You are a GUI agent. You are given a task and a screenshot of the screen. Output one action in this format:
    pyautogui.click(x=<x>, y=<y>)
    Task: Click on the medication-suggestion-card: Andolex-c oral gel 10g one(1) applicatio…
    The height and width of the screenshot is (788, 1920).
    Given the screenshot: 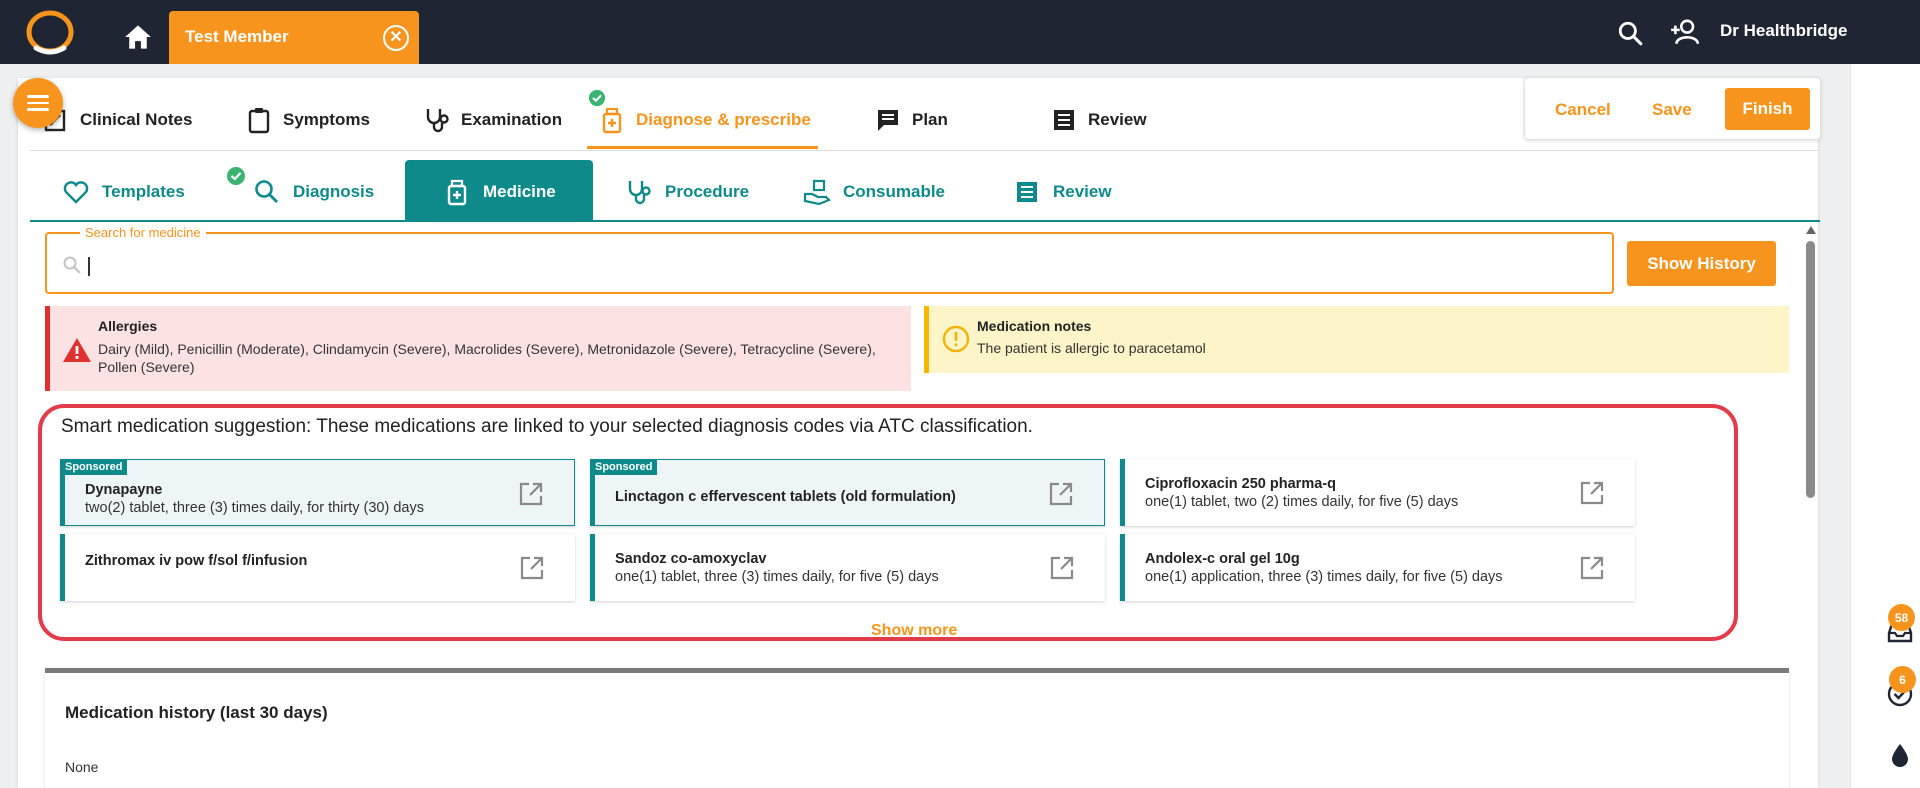 What is the action you would take?
    pyautogui.click(x=1377, y=567)
    